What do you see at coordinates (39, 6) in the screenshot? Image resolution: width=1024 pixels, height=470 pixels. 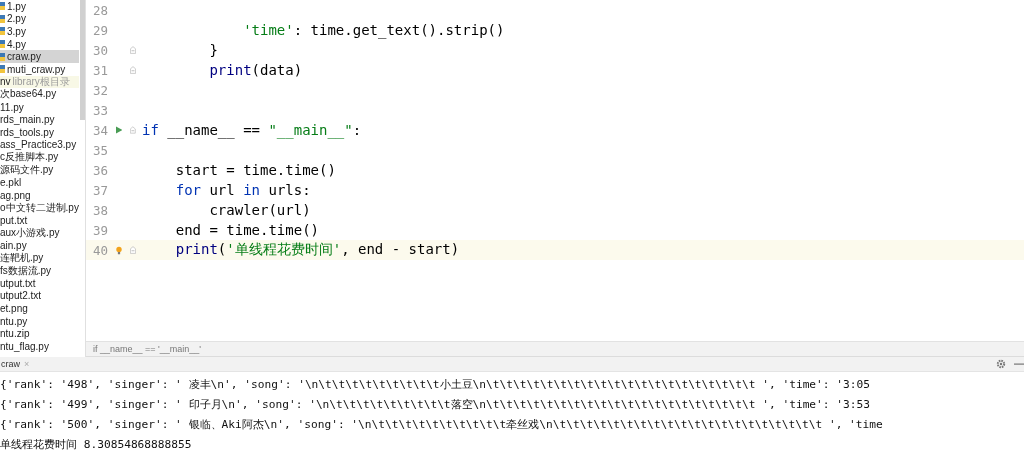 I see `file-item: 1.py` at bounding box center [39, 6].